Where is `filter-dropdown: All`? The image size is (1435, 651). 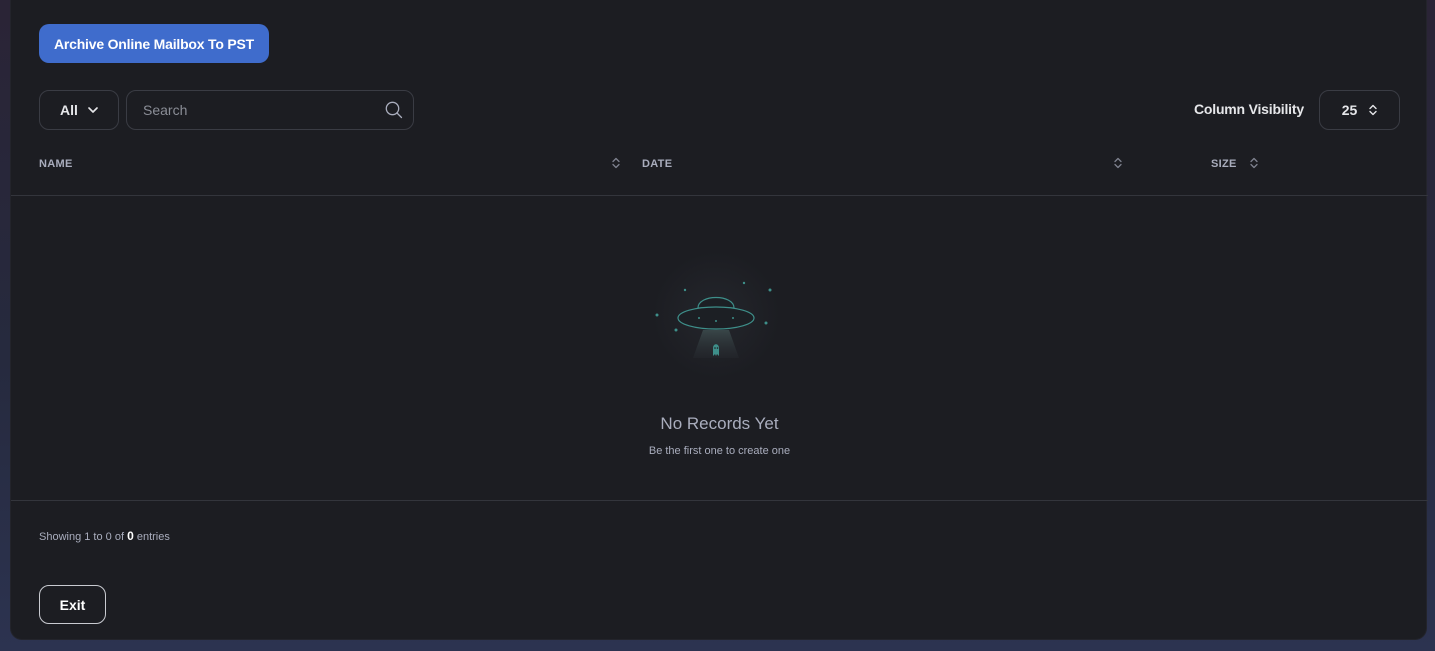 filter-dropdown: All is located at coordinates (79, 110).